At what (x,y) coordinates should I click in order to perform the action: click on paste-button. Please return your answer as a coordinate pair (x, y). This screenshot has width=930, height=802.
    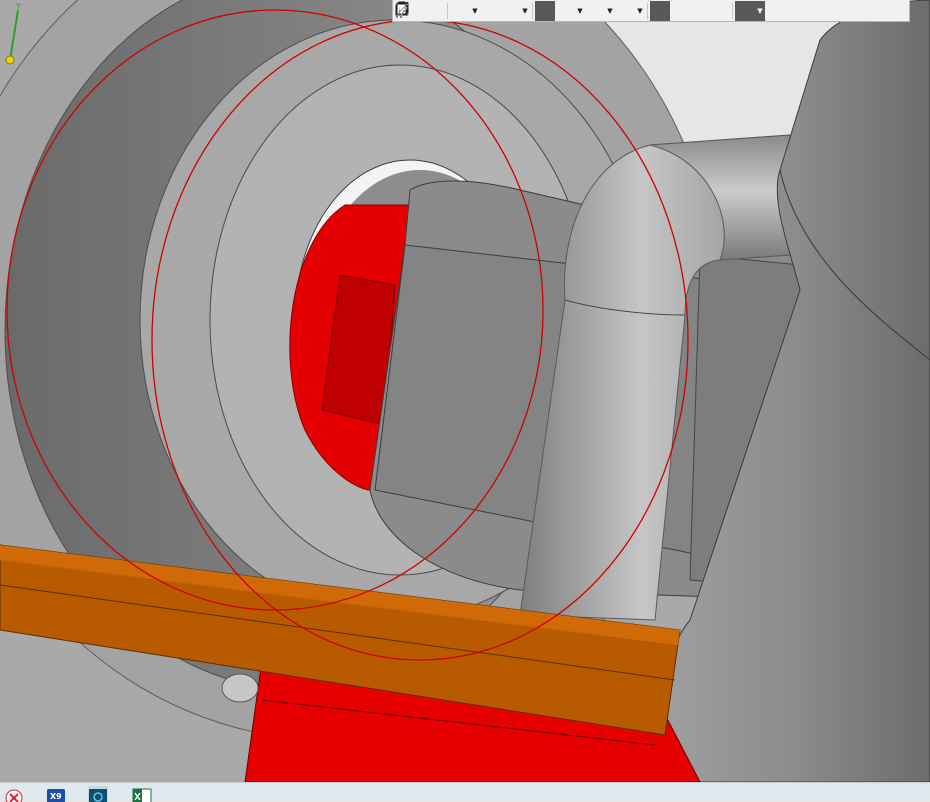
    Looking at the image, I should click on (563, 11).